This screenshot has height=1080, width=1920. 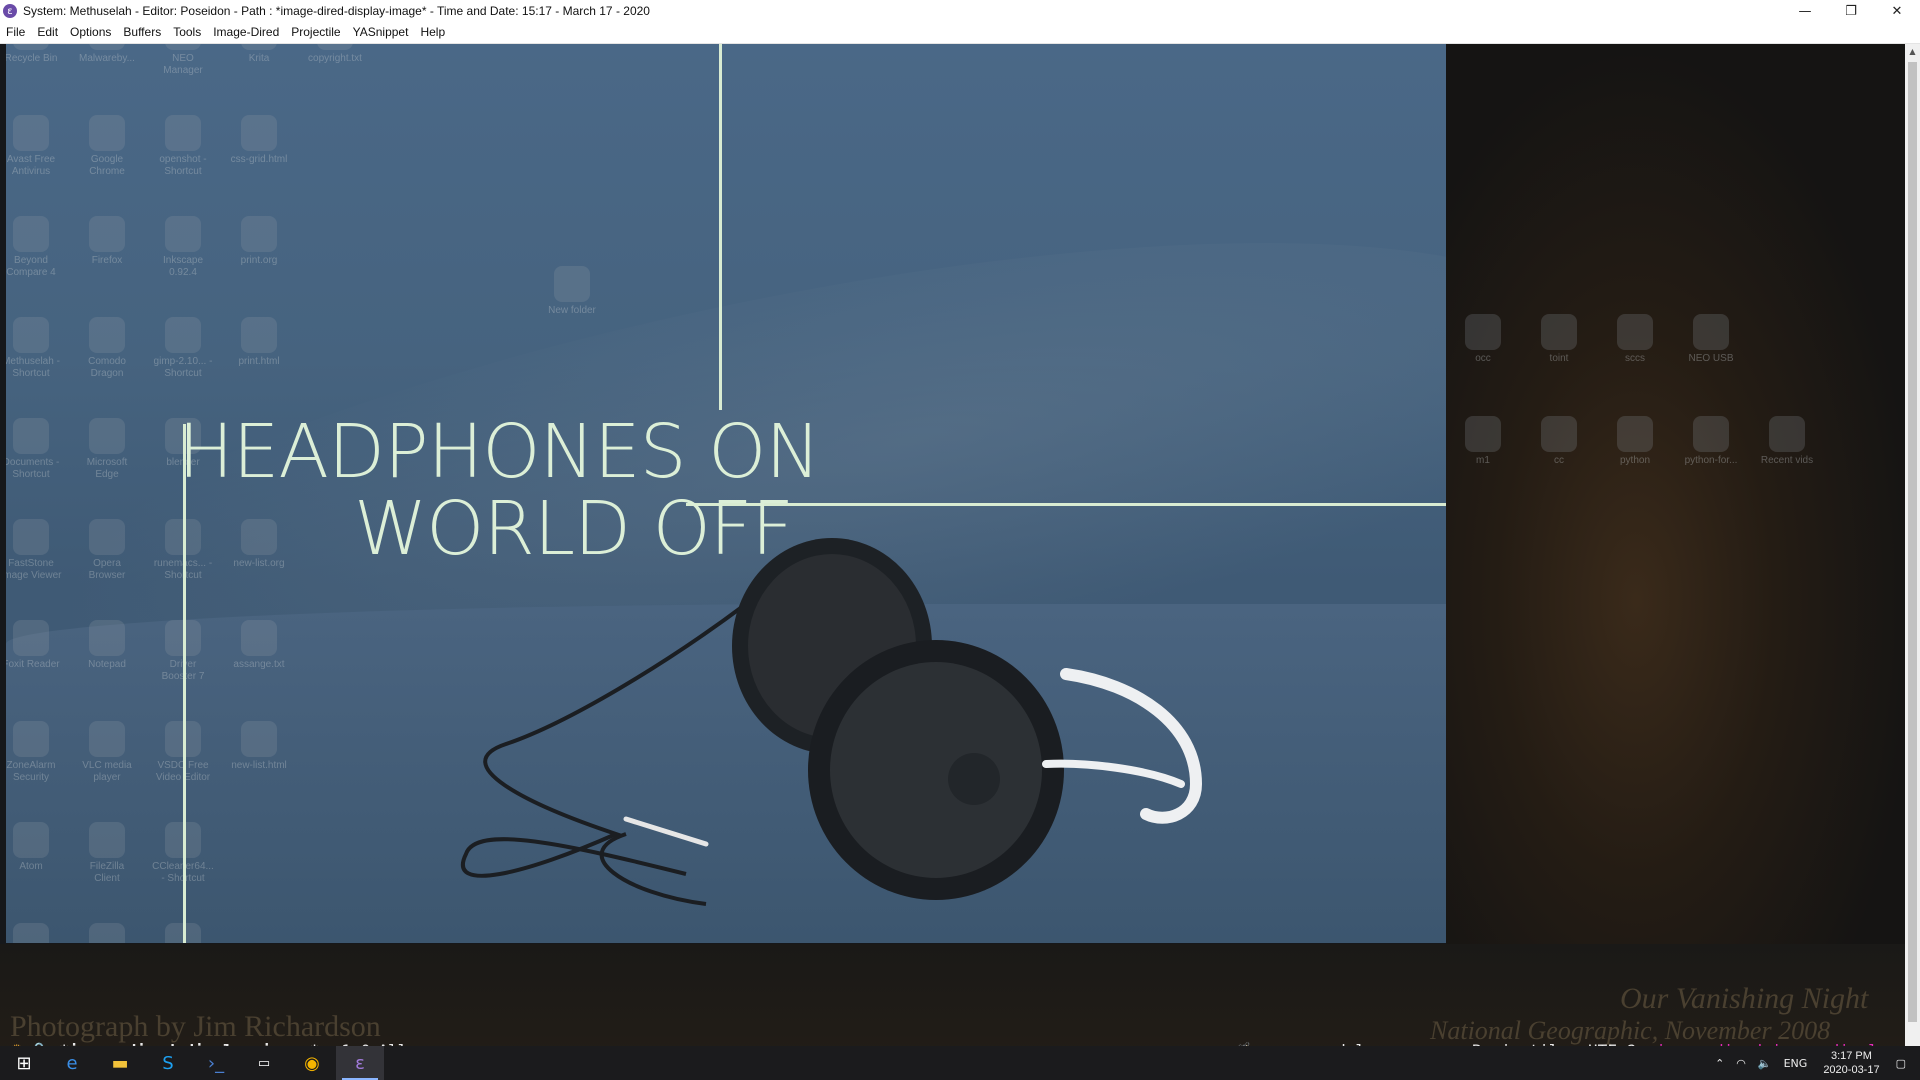 What do you see at coordinates (24, 1063) in the screenshot?
I see `windows-start-icon: ⊞` at bounding box center [24, 1063].